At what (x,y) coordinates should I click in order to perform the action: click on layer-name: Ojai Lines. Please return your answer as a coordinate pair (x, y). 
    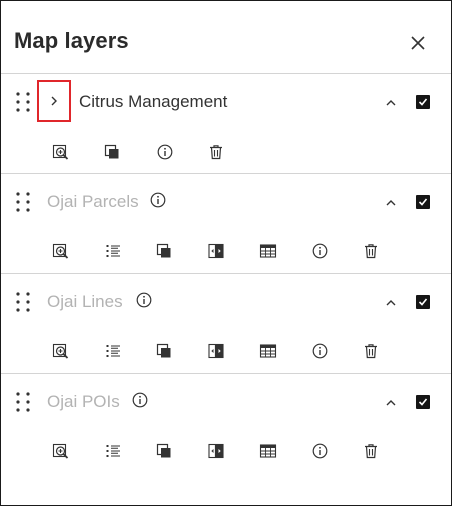
    Looking at the image, I should click on (85, 302).